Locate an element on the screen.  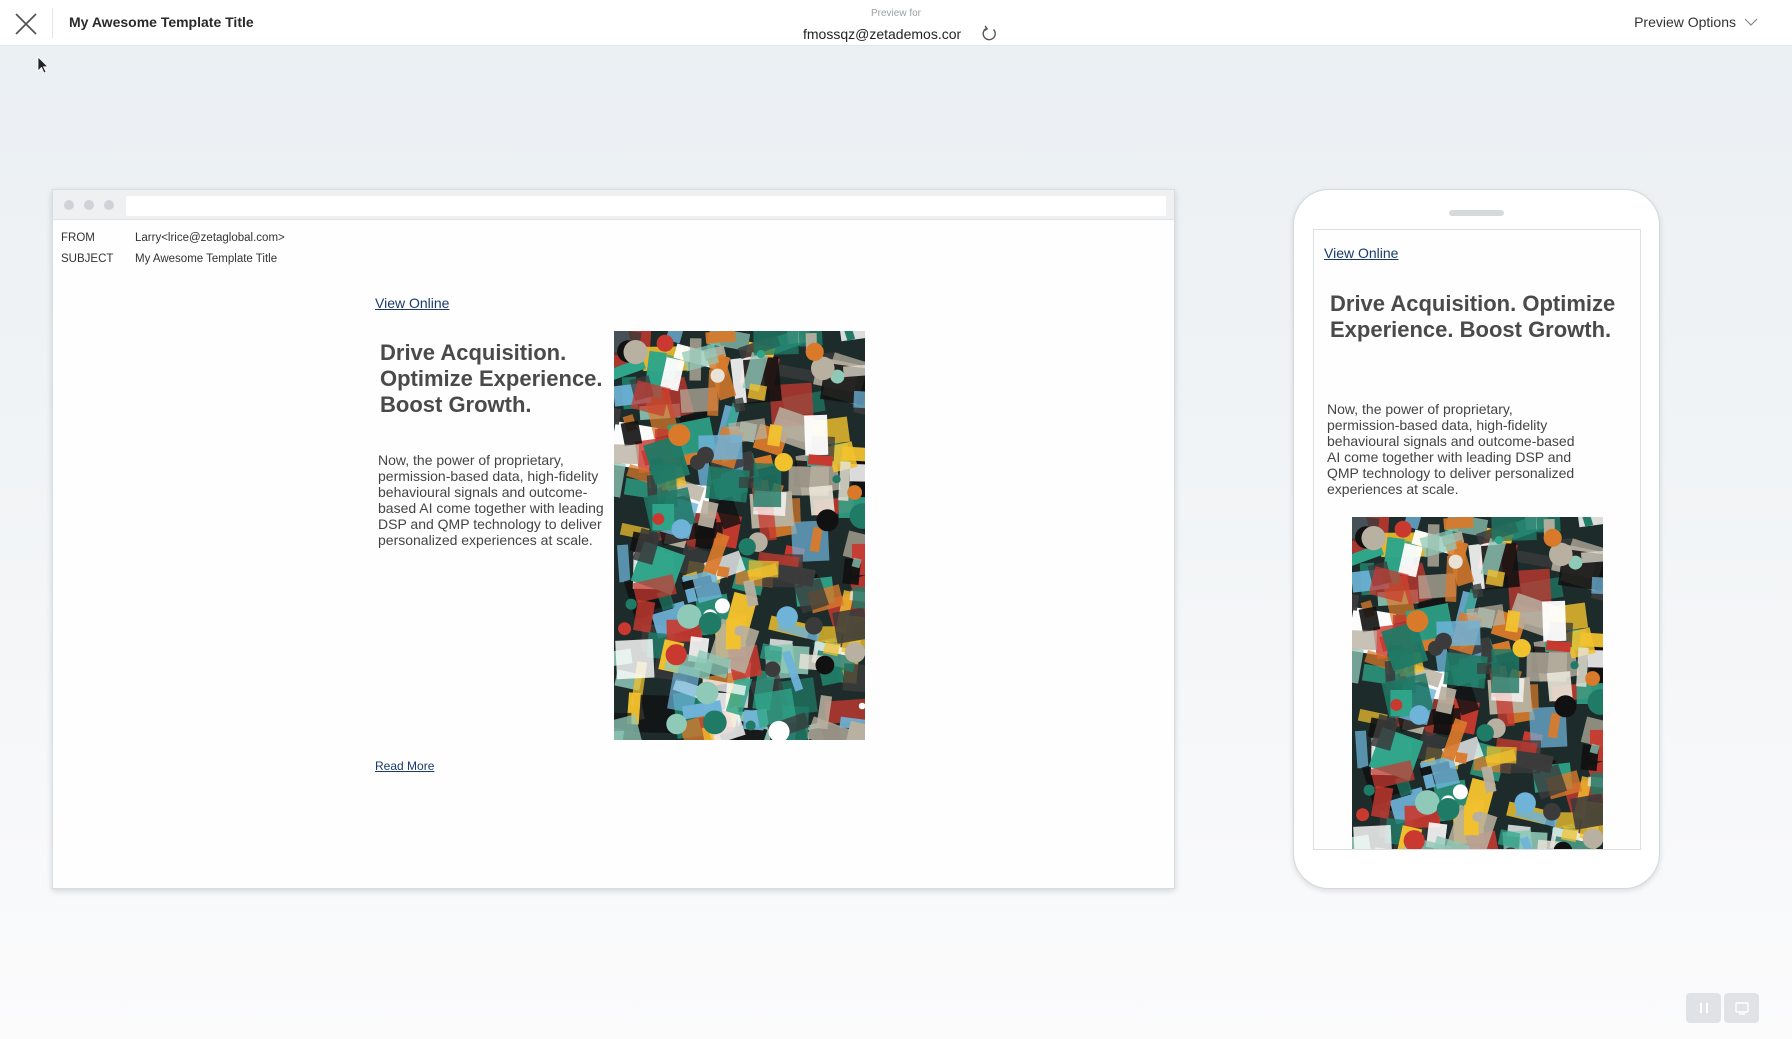
mobile-view-online-link: View Online is located at coordinates (1361, 253).